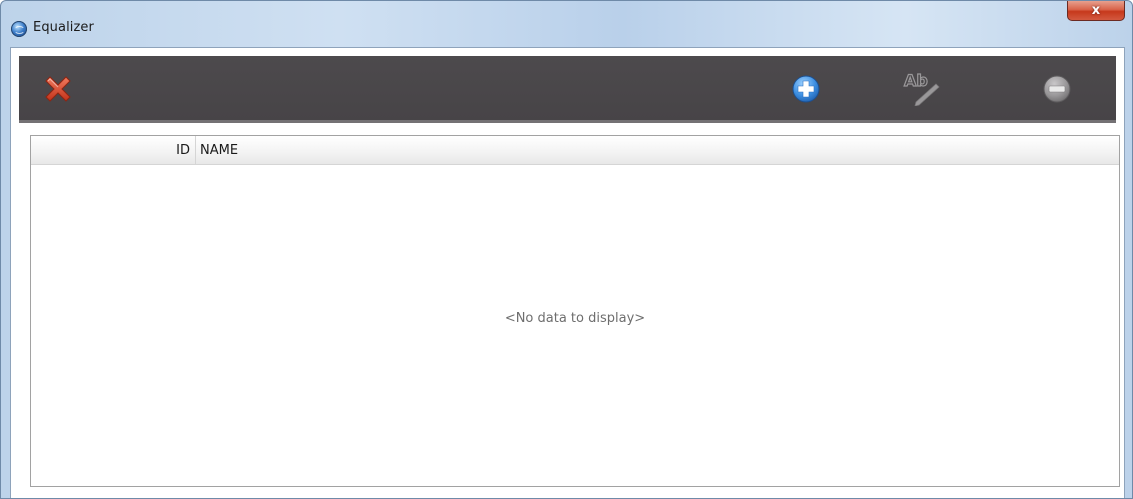 Image resolution: width=1133 pixels, height=499 pixels. Describe the element at coordinates (567, 89) in the screenshot. I see `toolbar: Ab` at that location.